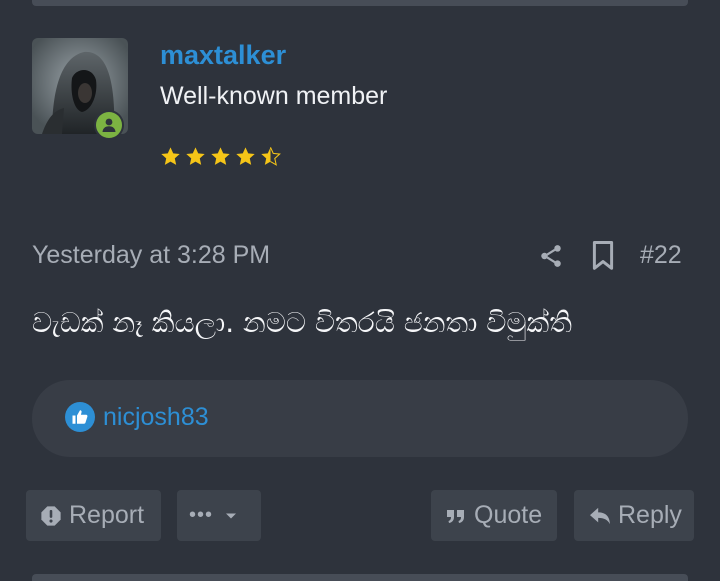 This screenshot has height=581, width=720. Describe the element at coordinates (231, 515) in the screenshot. I see `chevron-down-icon` at that location.